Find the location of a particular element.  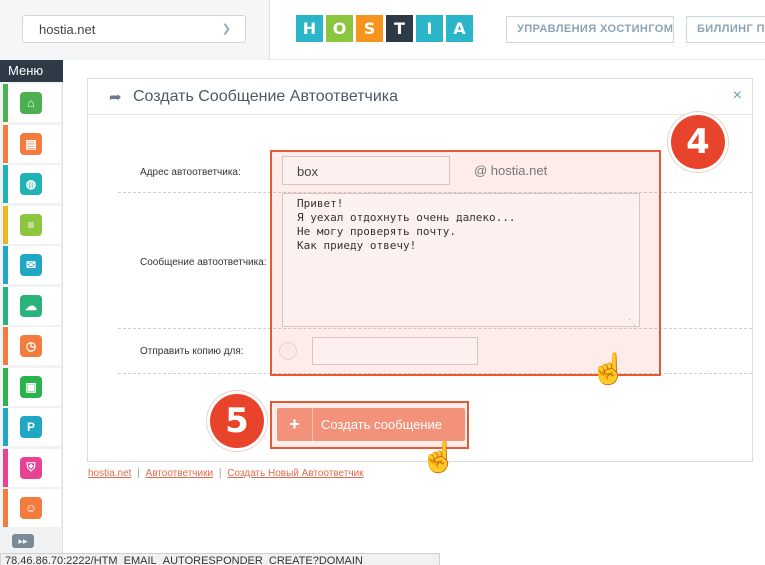

address-label: Адрес автоответчика: is located at coordinates (190, 172).